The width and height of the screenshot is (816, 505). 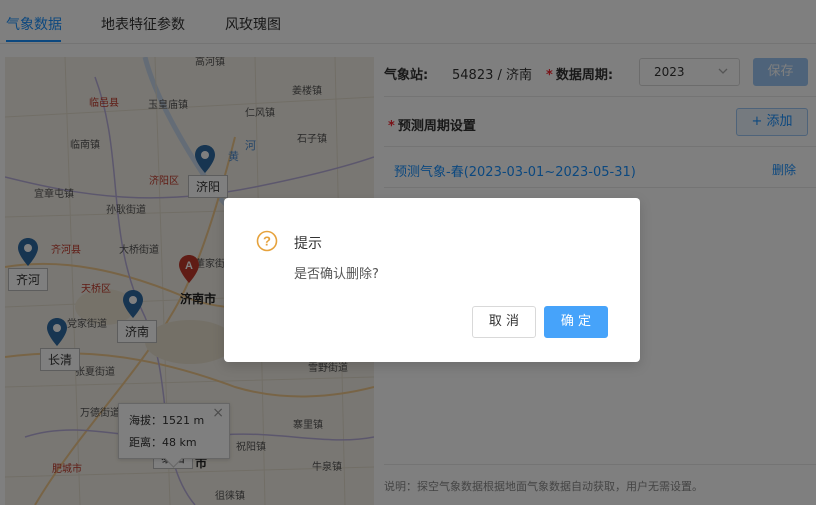 What do you see at coordinates (576, 322) in the screenshot?
I see `confirm-button: 确 定` at bounding box center [576, 322].